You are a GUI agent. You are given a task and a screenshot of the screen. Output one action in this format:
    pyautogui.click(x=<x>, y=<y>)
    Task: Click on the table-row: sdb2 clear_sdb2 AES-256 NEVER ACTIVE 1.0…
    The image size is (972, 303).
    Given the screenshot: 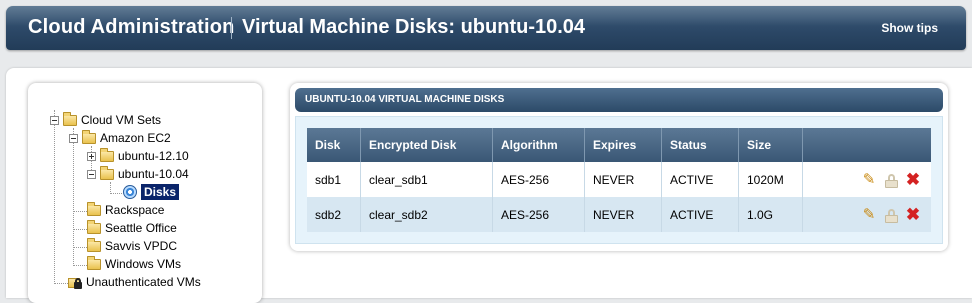 What is the action you would take?
    pyautogui.click(x=619, y=214)
    